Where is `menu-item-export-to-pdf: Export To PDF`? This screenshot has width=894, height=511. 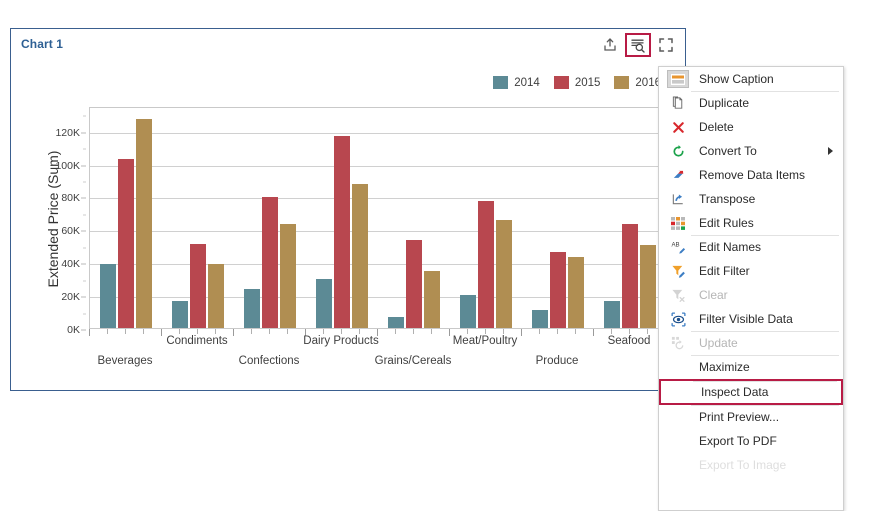
menu-item-export-to-pdf: Export To PDF is located at coordinates (751, 441).